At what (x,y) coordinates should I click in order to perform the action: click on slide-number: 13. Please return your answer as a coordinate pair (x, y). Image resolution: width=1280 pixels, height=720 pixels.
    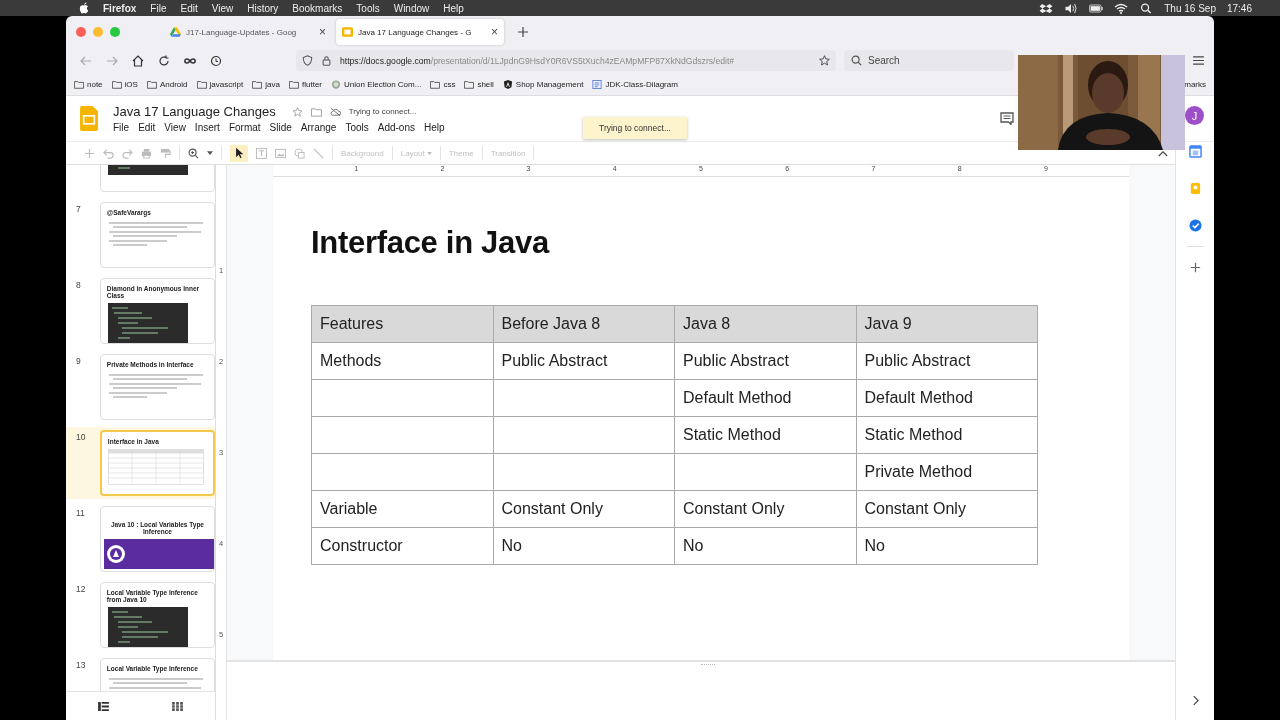
    Looking at the image, I should click on (81, 665).